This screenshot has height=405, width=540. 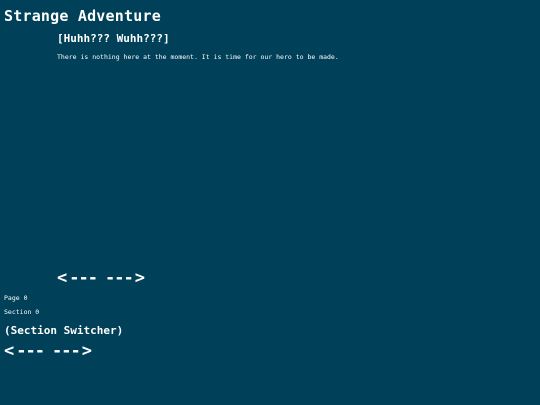 What do you see at coordinates (30, 351) in the screenshot?
I see `section-nav-dashes-left: ---` at bounding box center [30, 351].